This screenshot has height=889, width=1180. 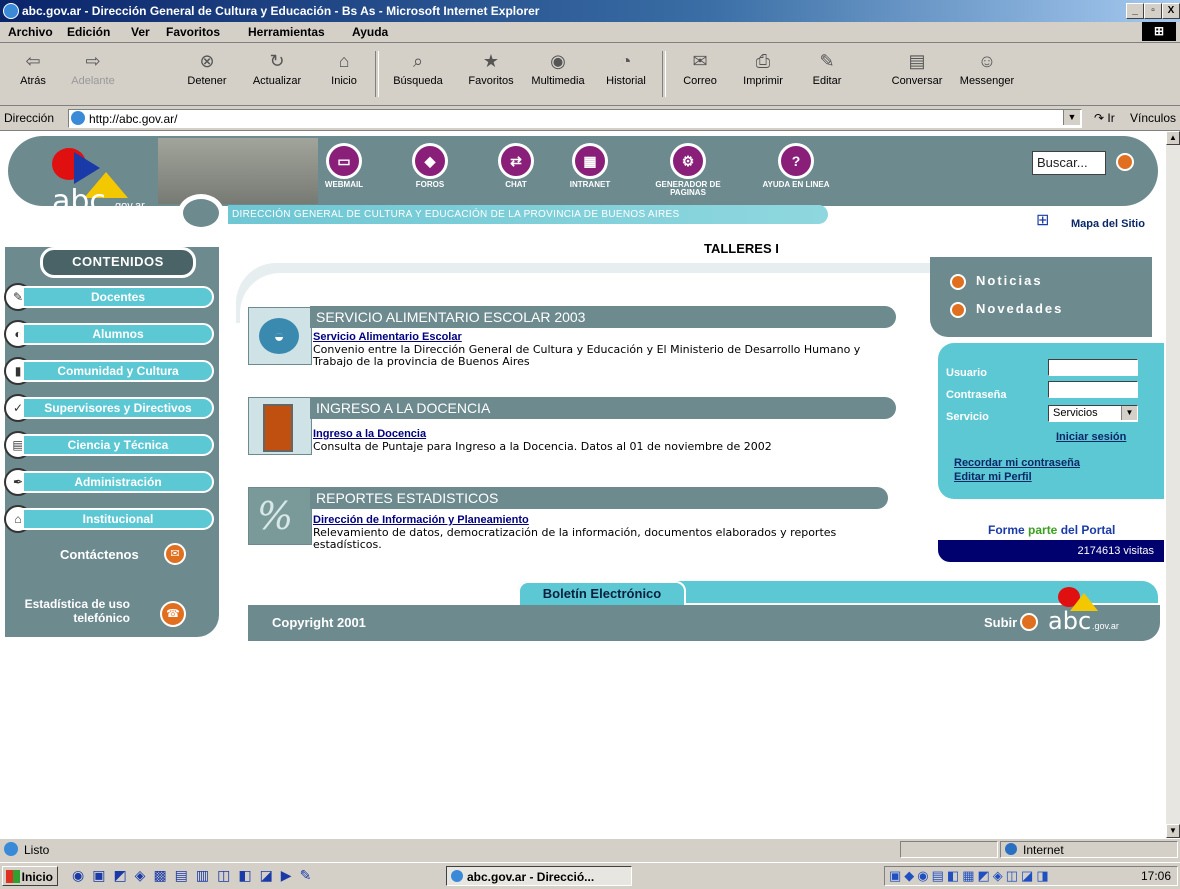 I want to click on media-button: ◉ Multimedia, so click(x=558, y=74).